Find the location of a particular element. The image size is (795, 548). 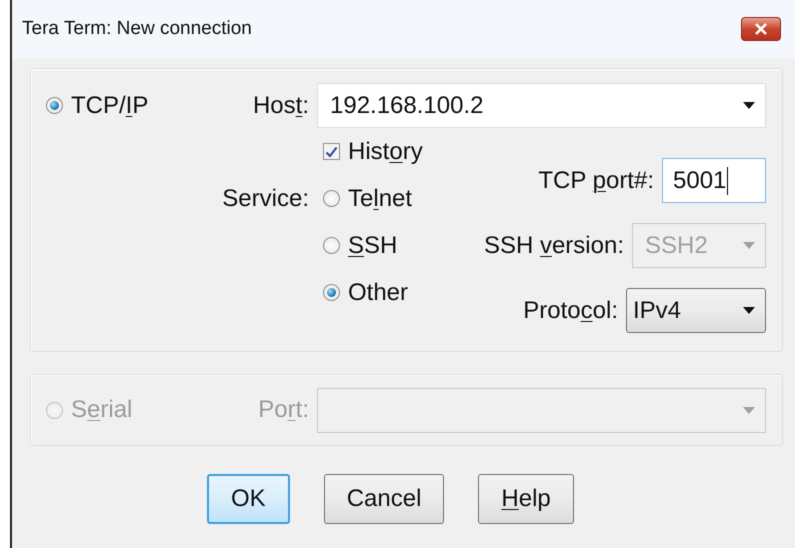

service-option-label: SSH is located at coordinates (373, 245).